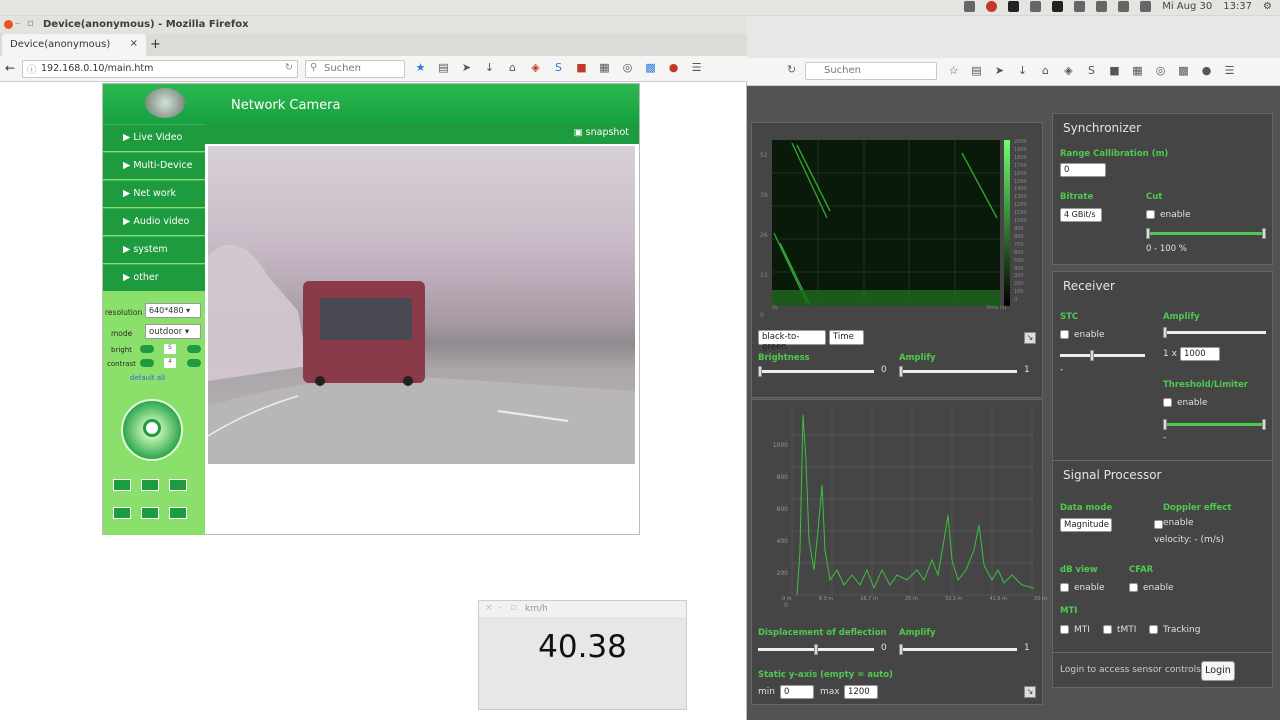 This screenshot has height=720, width=1280. Describe the element at coordinates (173, 331) in the screenshot. I see `mode-select: outdoor ▾` at that location.